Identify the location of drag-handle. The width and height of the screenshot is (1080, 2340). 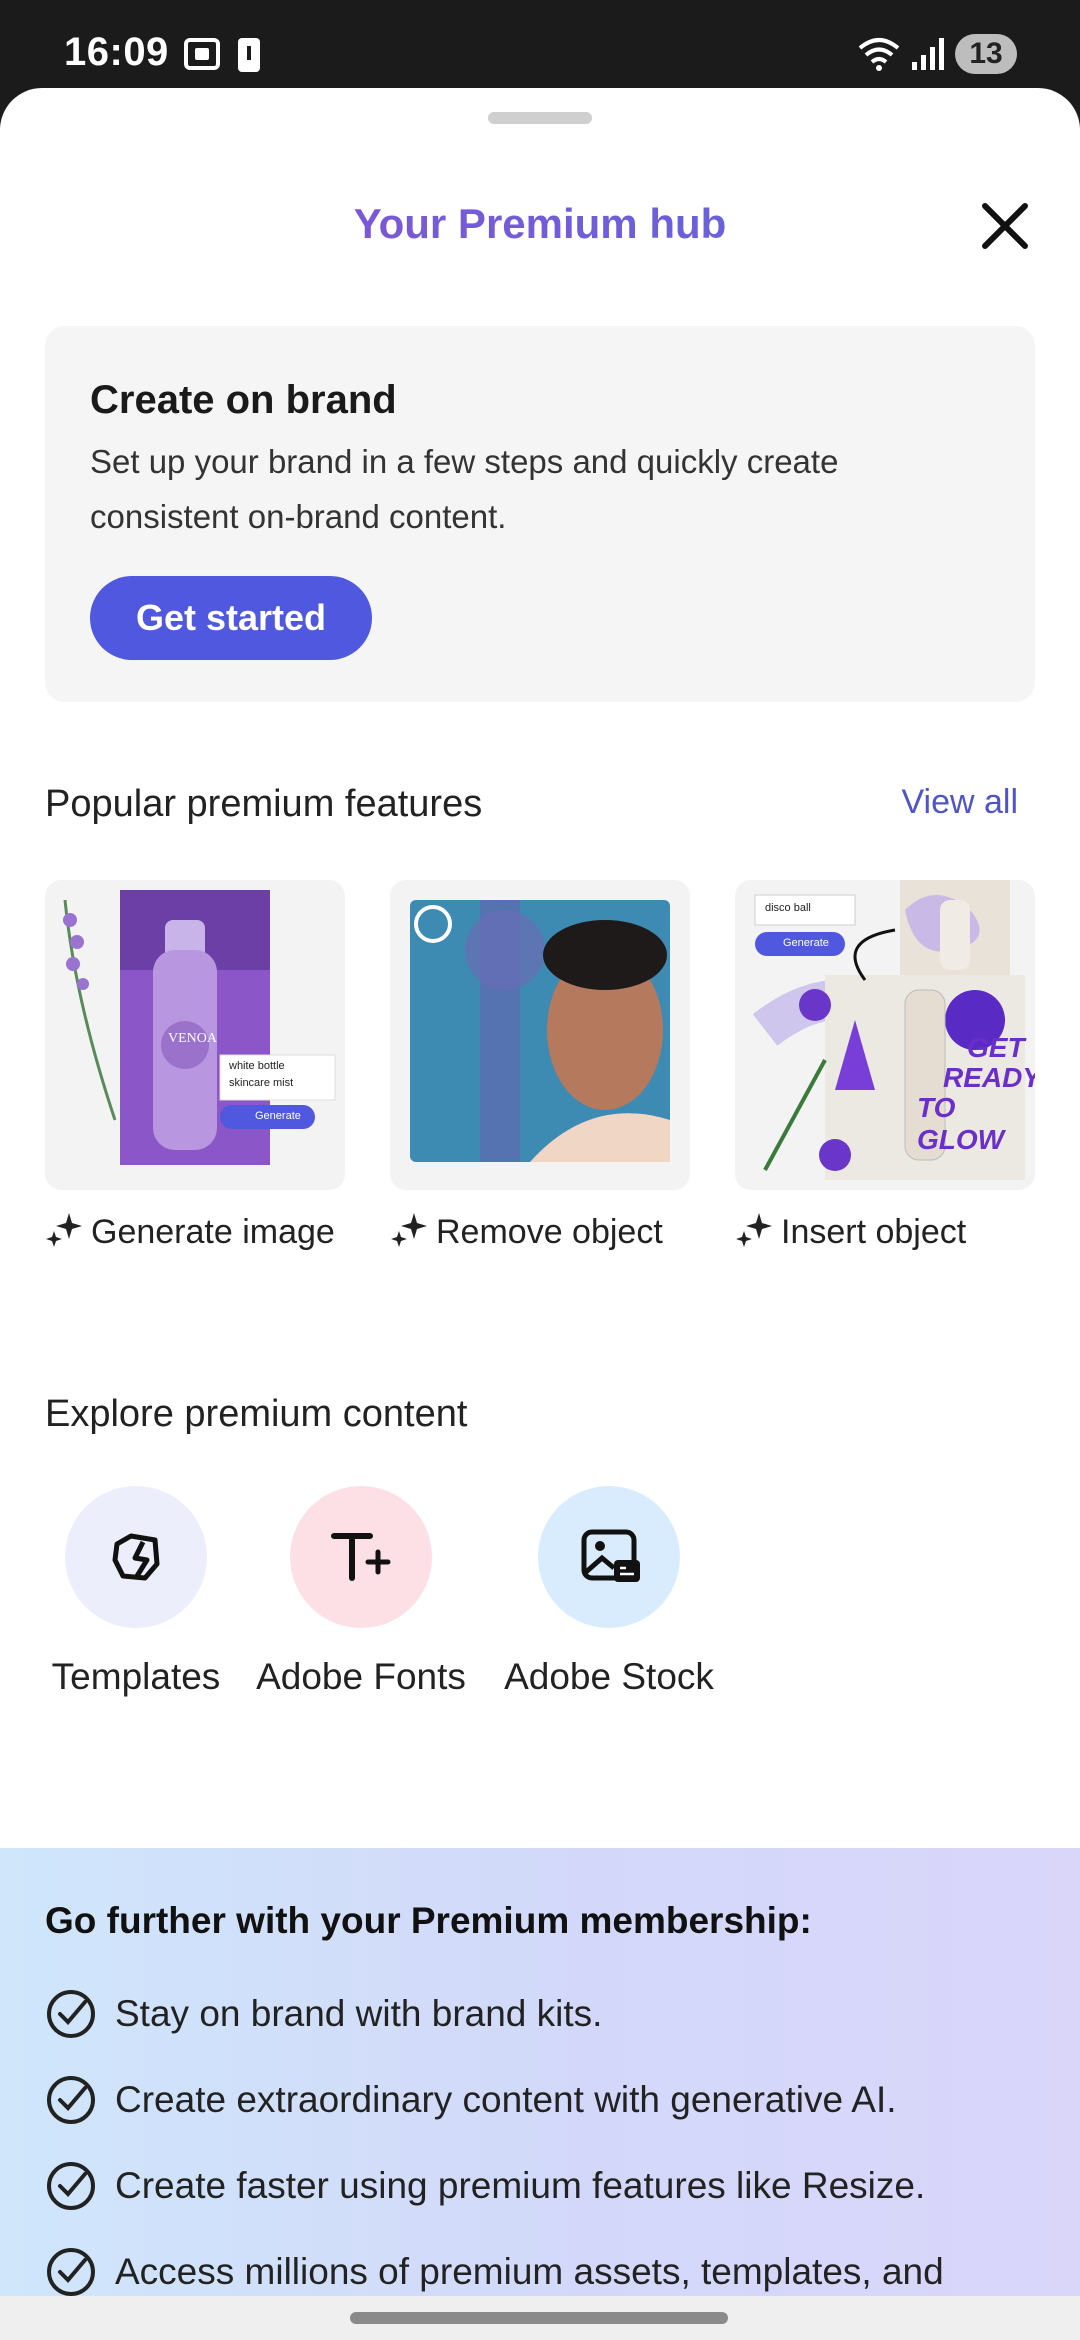
(540, 118).